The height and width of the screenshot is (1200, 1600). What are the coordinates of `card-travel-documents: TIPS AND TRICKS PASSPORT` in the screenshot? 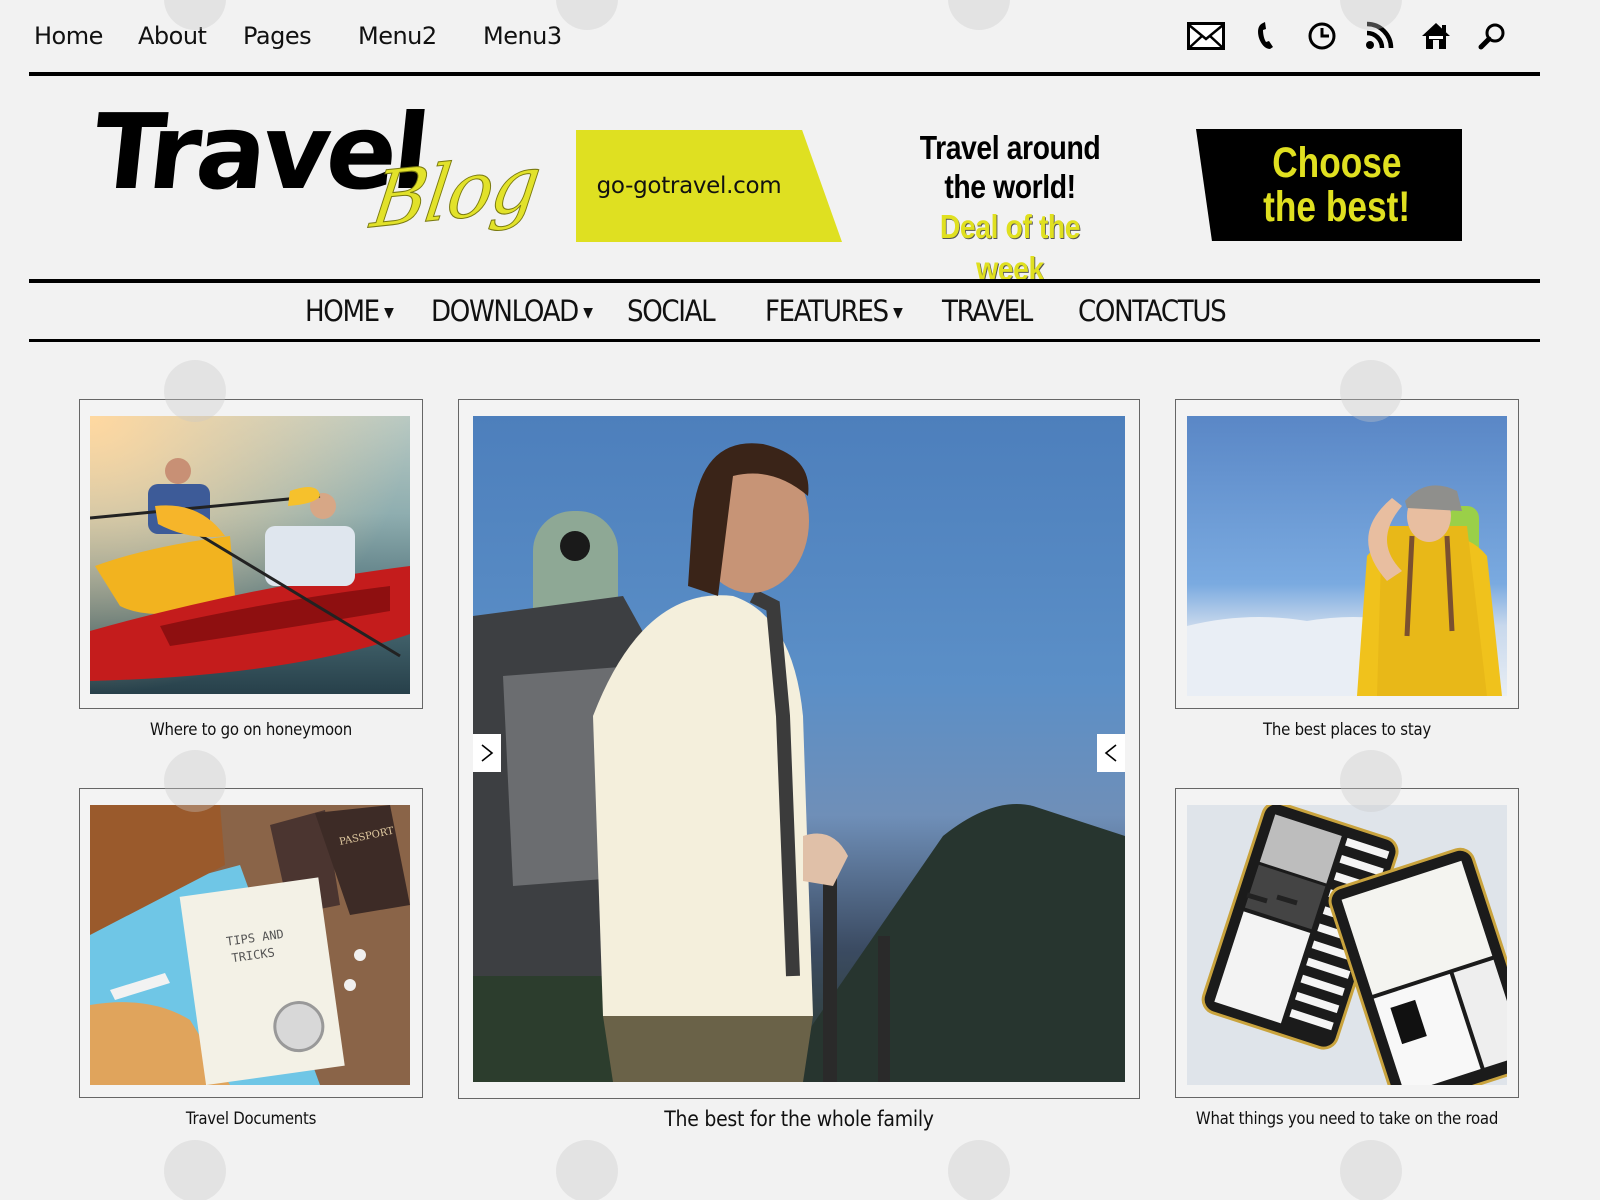 It's located at (251, 943).